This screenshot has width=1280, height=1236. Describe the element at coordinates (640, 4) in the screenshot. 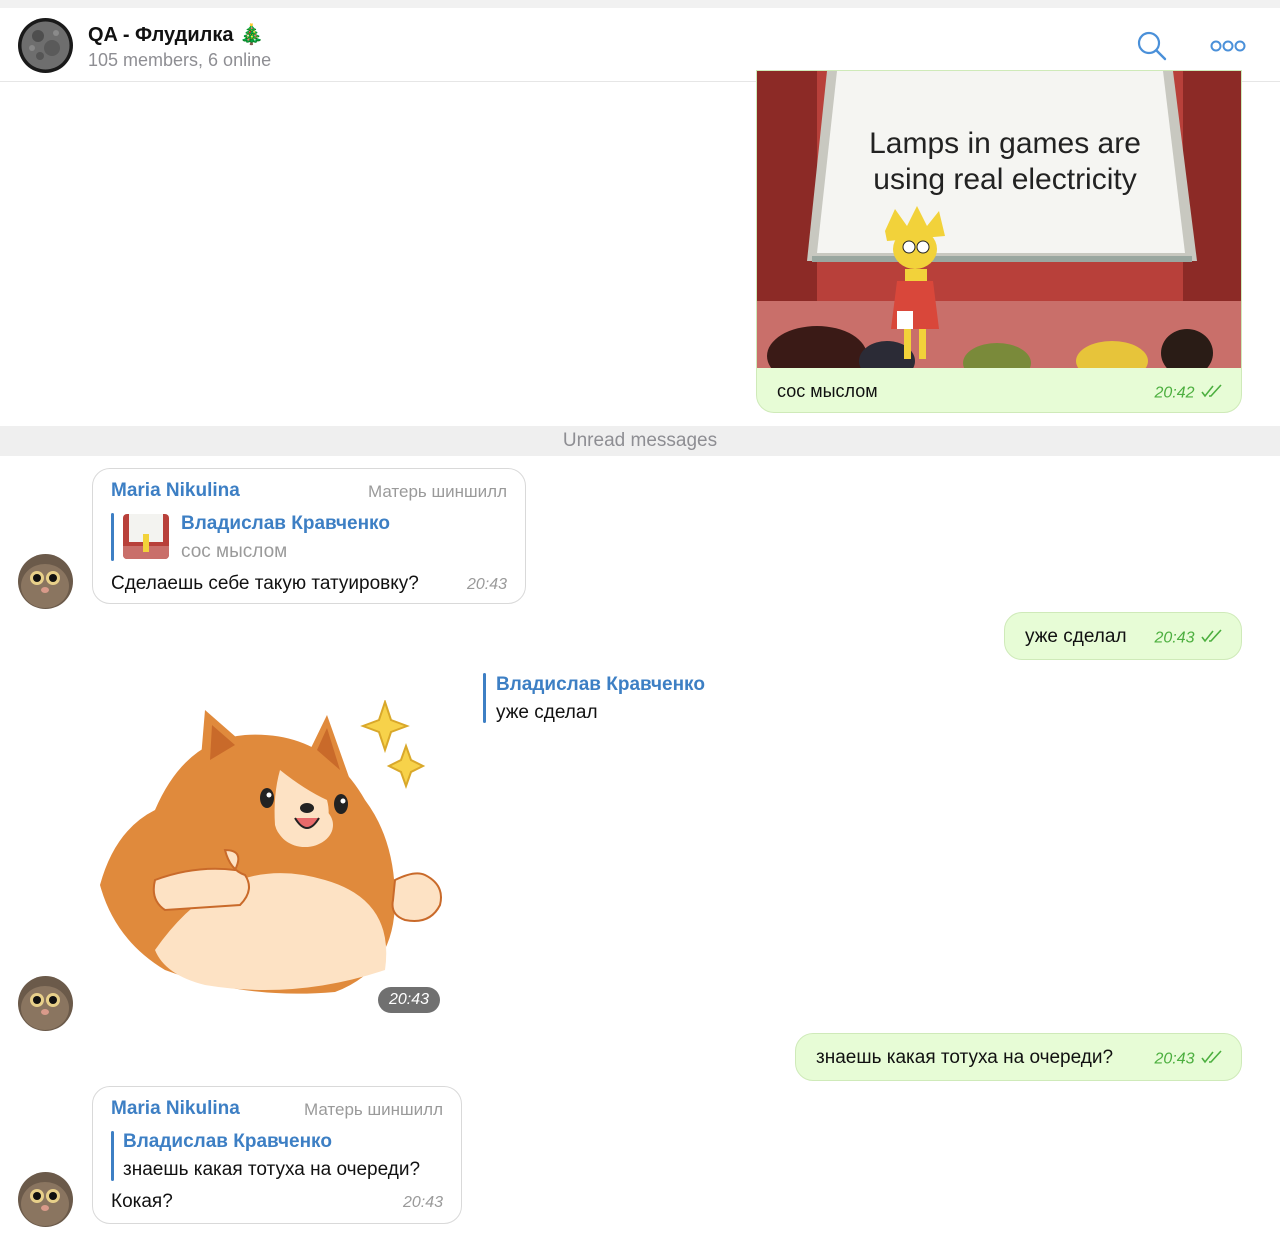

I see `top-strip` at that location.